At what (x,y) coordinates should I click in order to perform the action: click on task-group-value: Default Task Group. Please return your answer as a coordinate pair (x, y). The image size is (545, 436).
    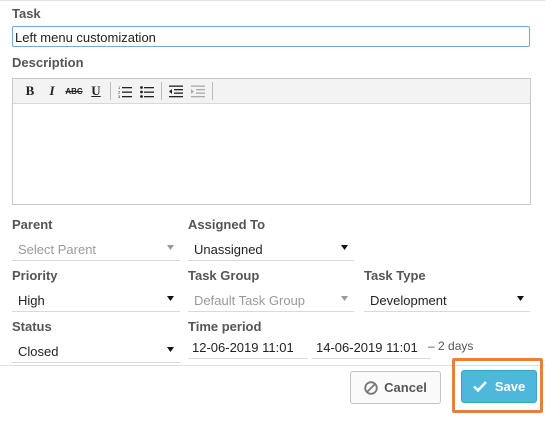
    Looking at the image, I should click on (250, 300).